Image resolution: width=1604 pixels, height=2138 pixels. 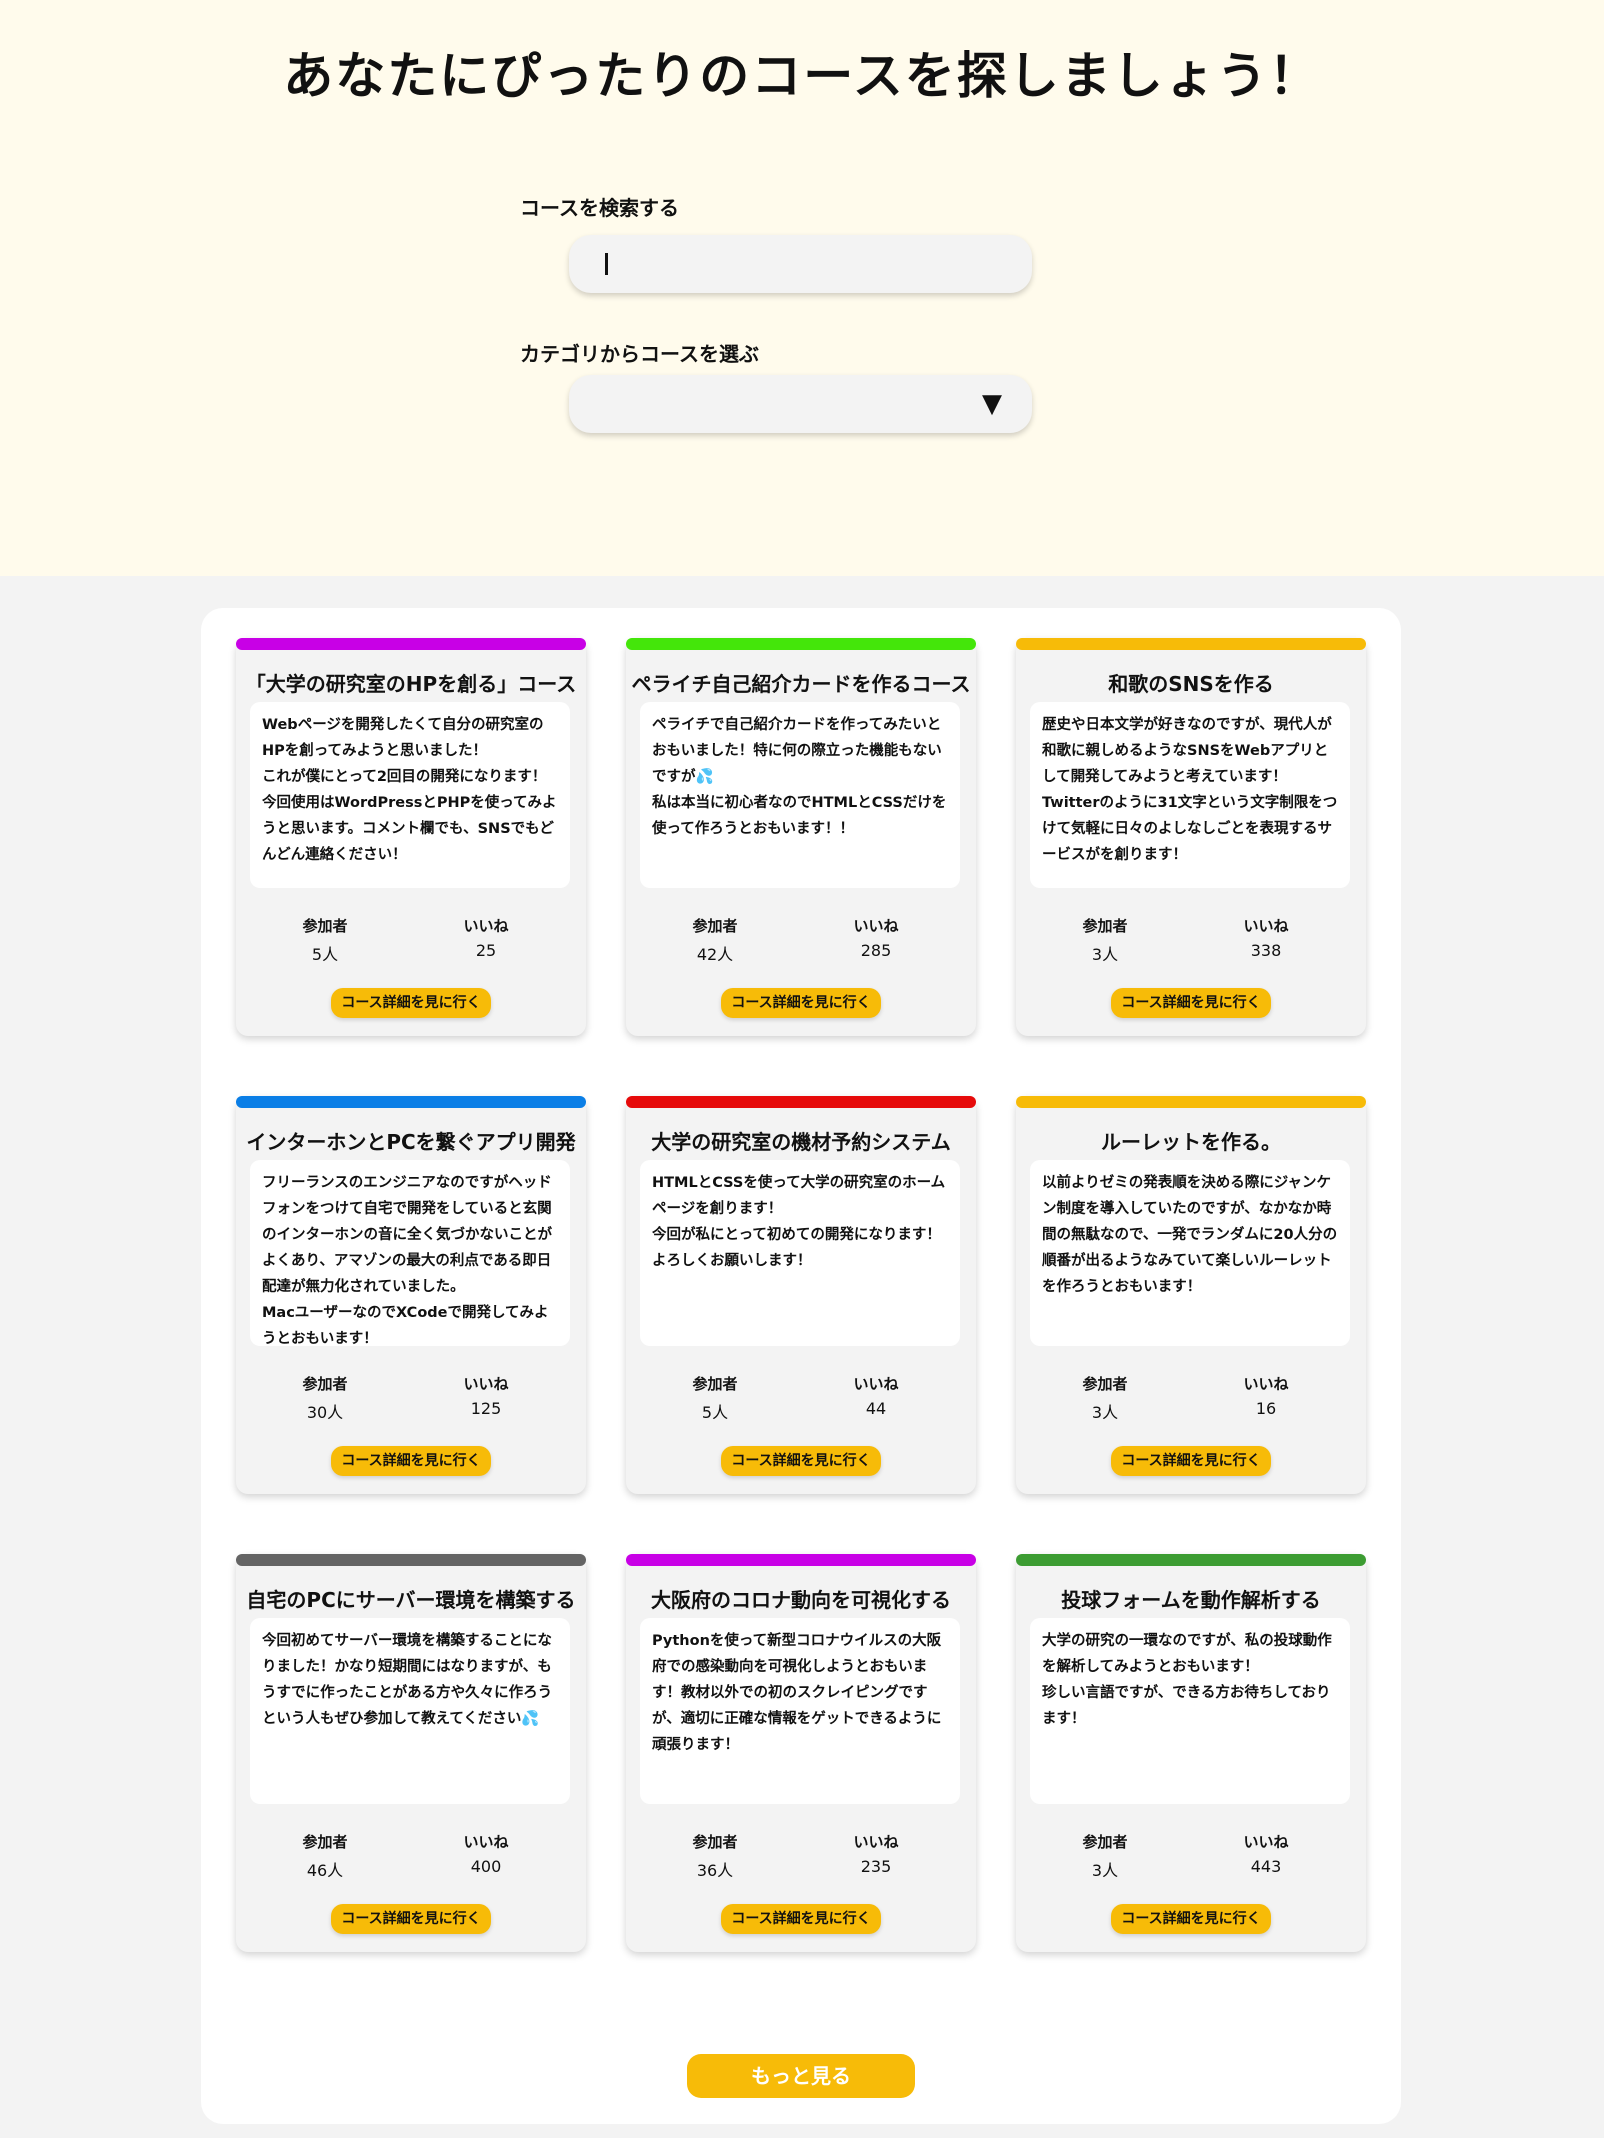 I want to click on course-title: 大学の研究室の機材予約システム, so click(x=801, y=1142).